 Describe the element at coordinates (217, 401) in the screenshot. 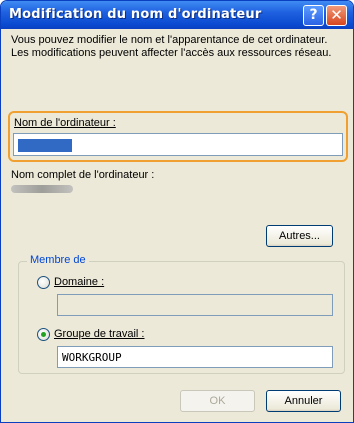

I see `ok-button: OK` at that location.